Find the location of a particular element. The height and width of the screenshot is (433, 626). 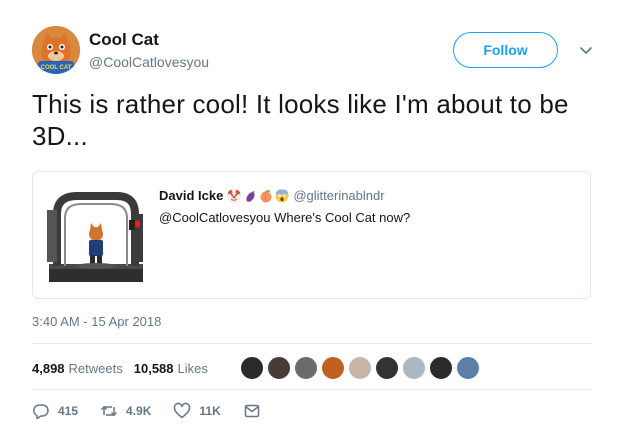

quoted-tweet-text: @CoolCatlovesyou Where's Cool Cat now? is located at coordinates (285, 217).